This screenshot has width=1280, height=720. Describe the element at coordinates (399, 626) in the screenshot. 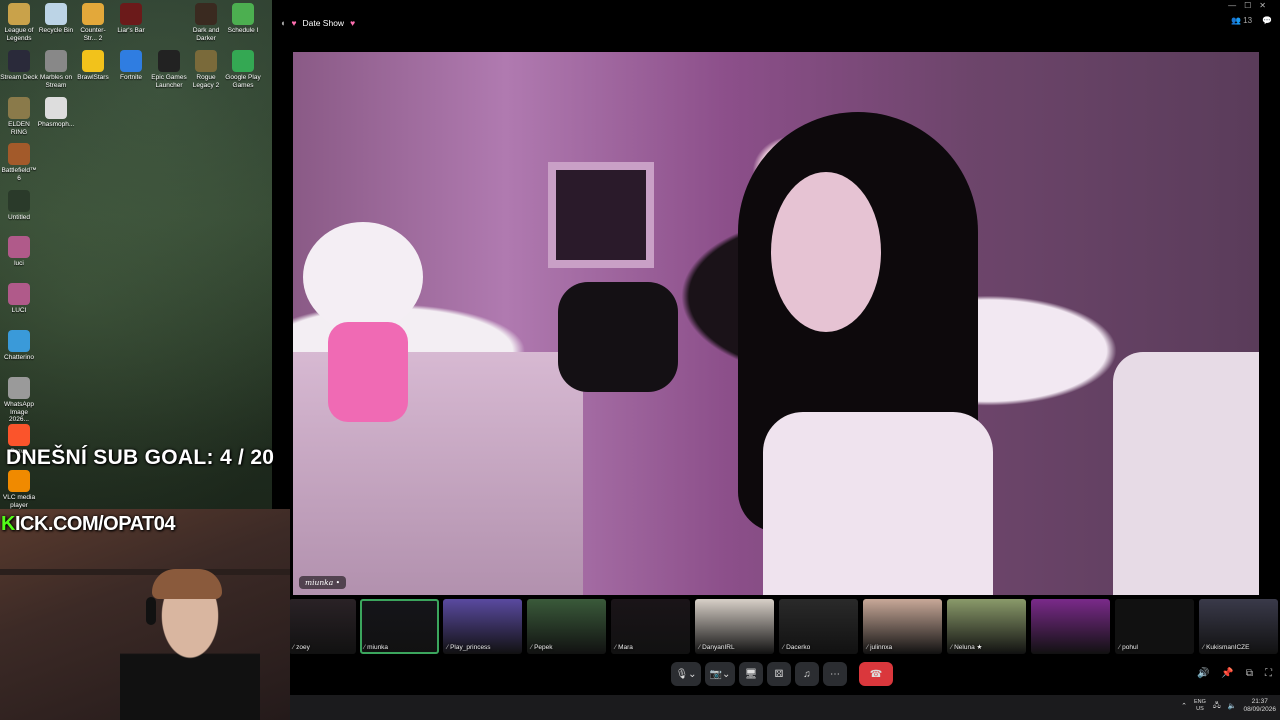

I see `participant-tile: ⁄ miunka` at that location.